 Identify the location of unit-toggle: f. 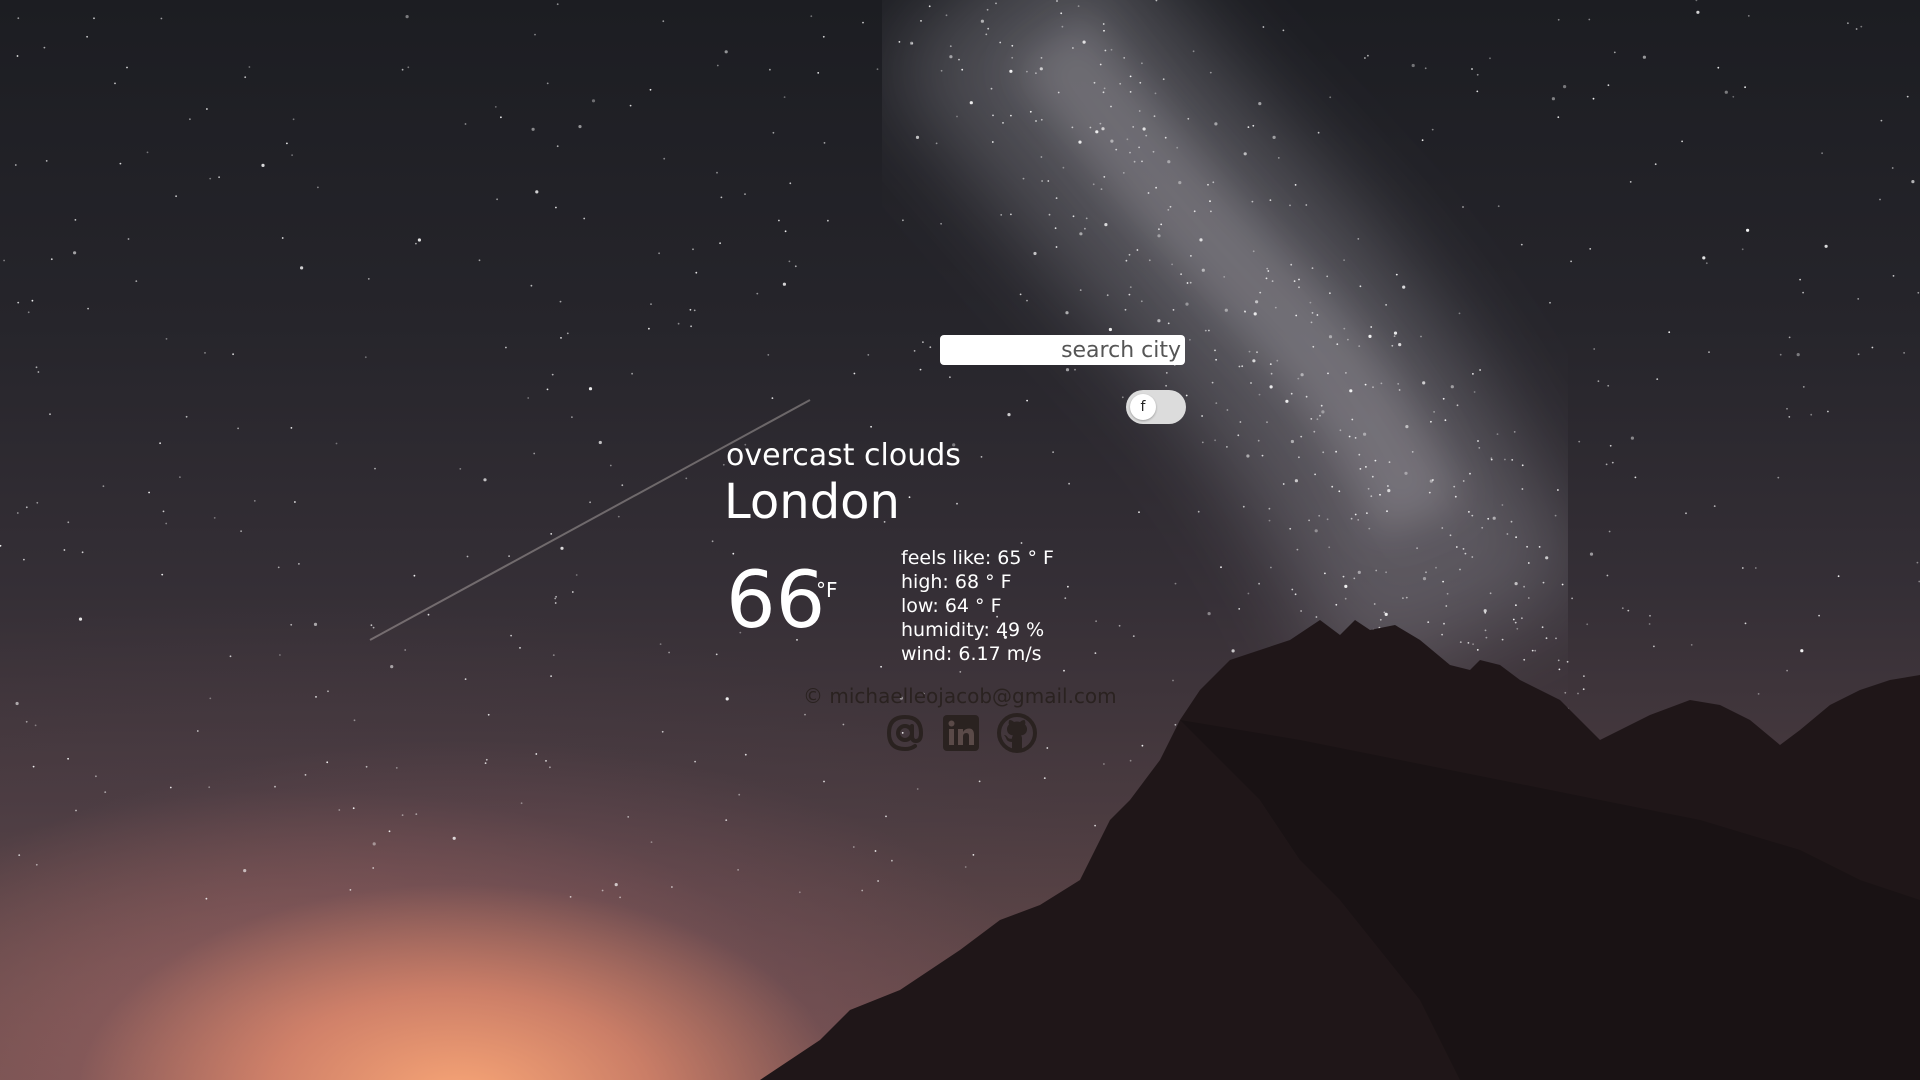
(1156, 407).